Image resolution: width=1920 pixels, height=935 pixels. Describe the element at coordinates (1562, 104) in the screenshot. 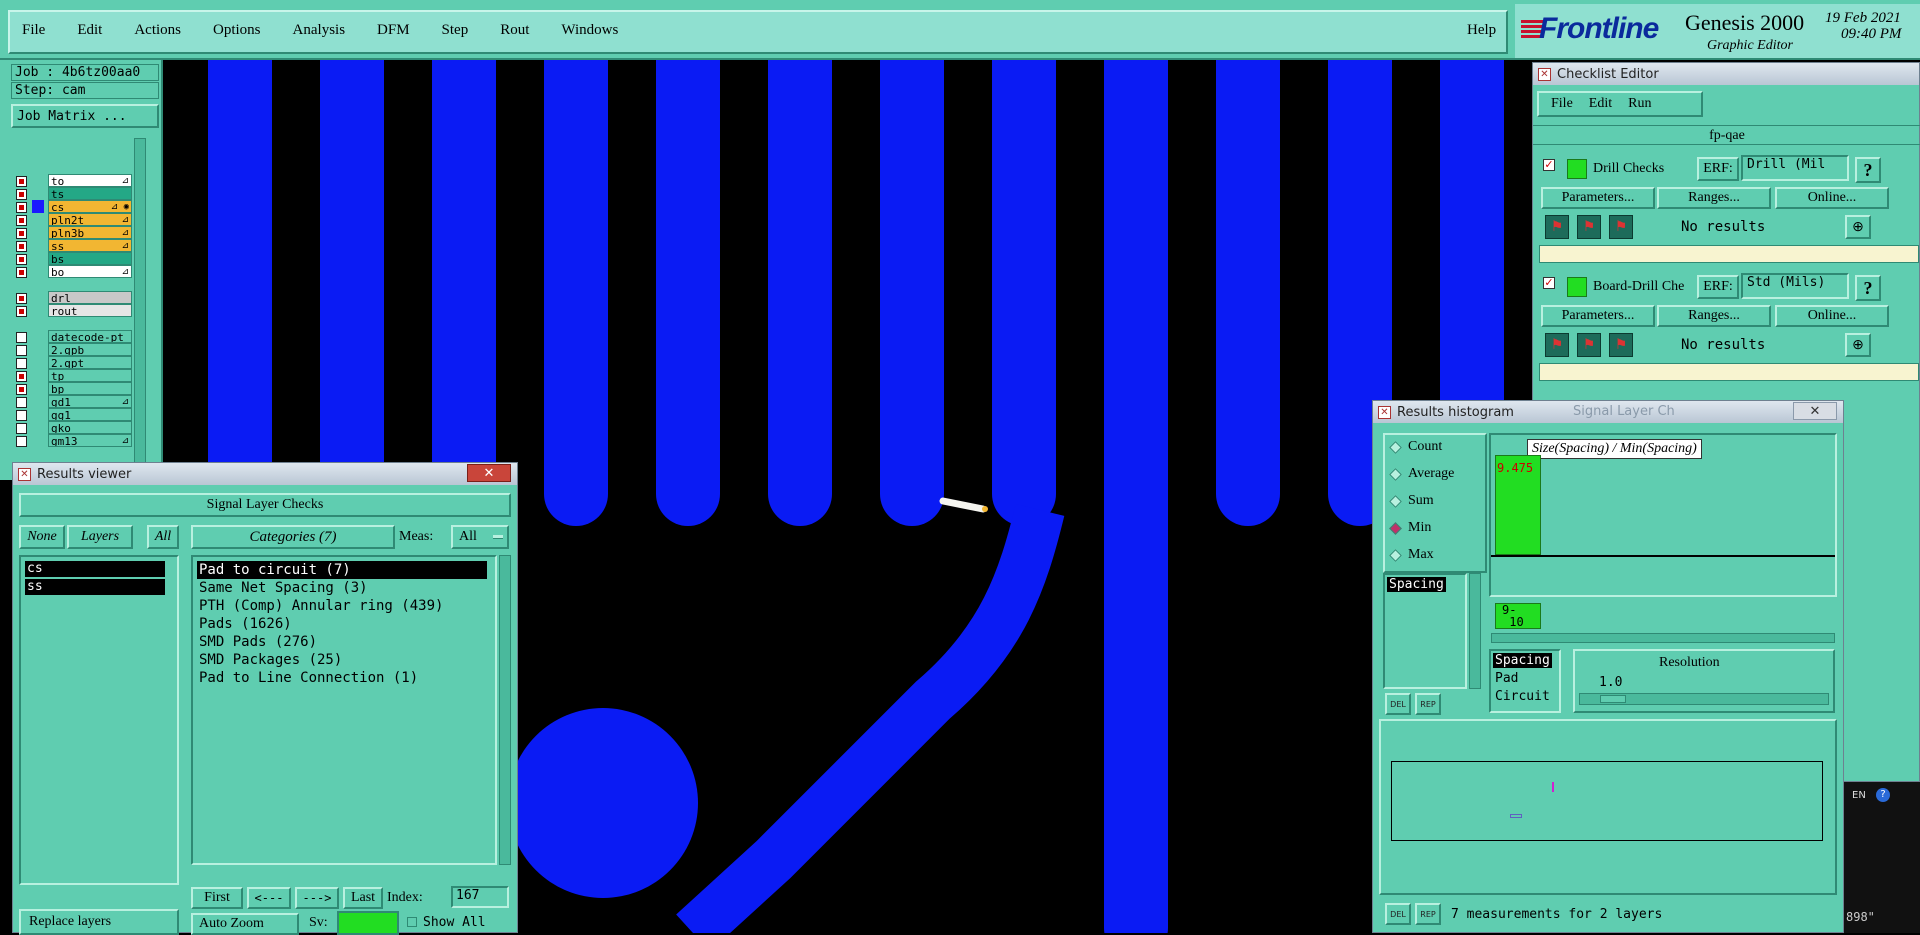

I see `ce-menu-file: File` at that location.